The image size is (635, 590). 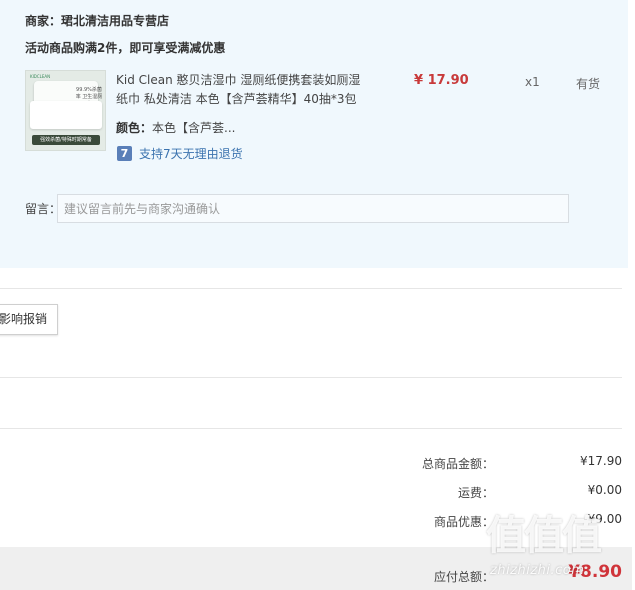 I want to click on thumbnail-pack-second, so click(x=66, y=115).